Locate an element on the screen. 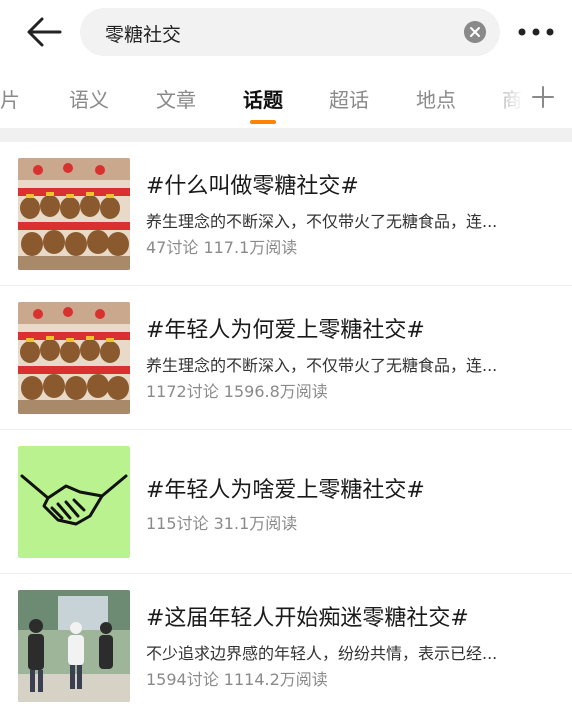 The width and height of the screenshot is (572, 726). tab-images: 图片 is located at coordinates (10, 98).